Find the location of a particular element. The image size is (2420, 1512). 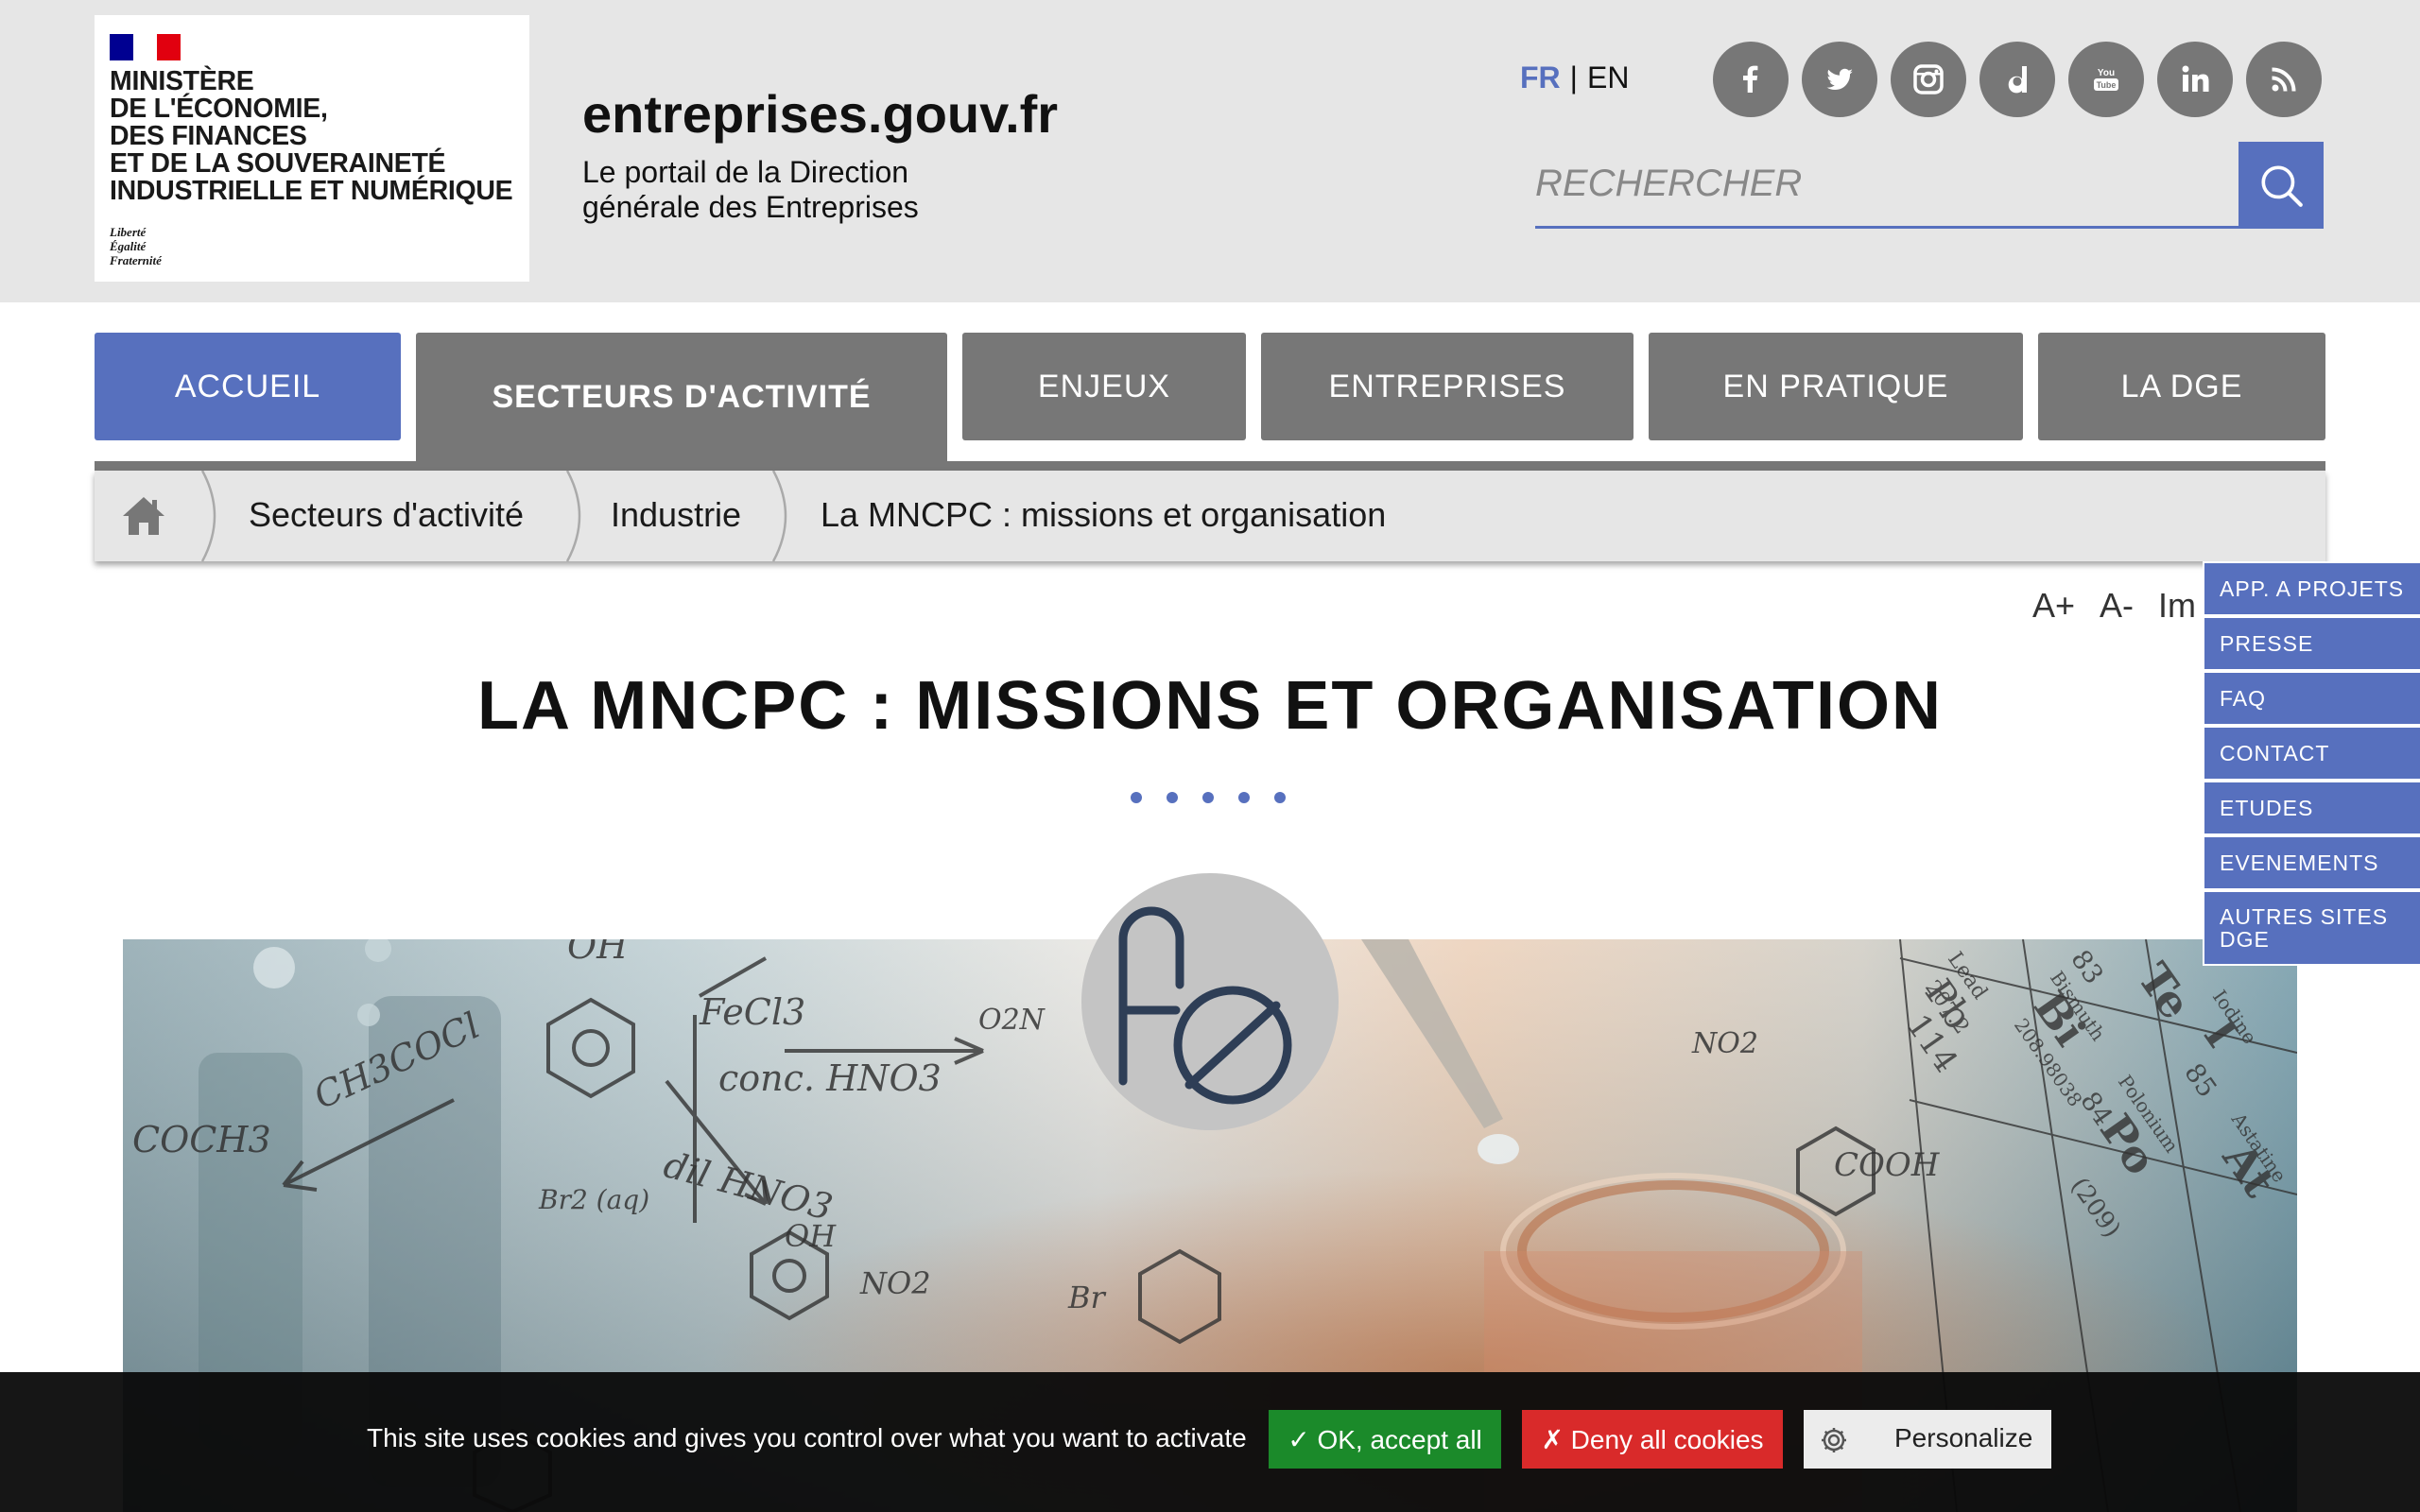

search-icon is located at coordinates (2282, 186).